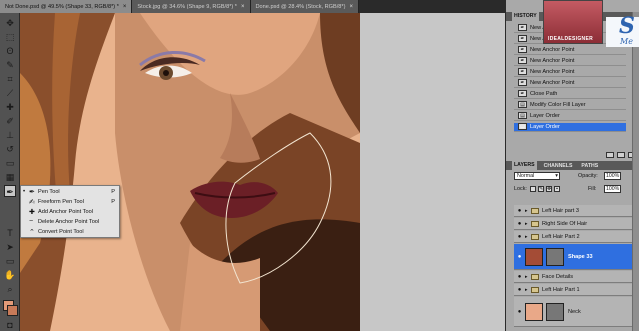 The height and width of the screenshot is (331, 639). I want to click on menu-item-add-anchor-point-tool: ✚ Add Anchor Point Tool, so click(71, 211).